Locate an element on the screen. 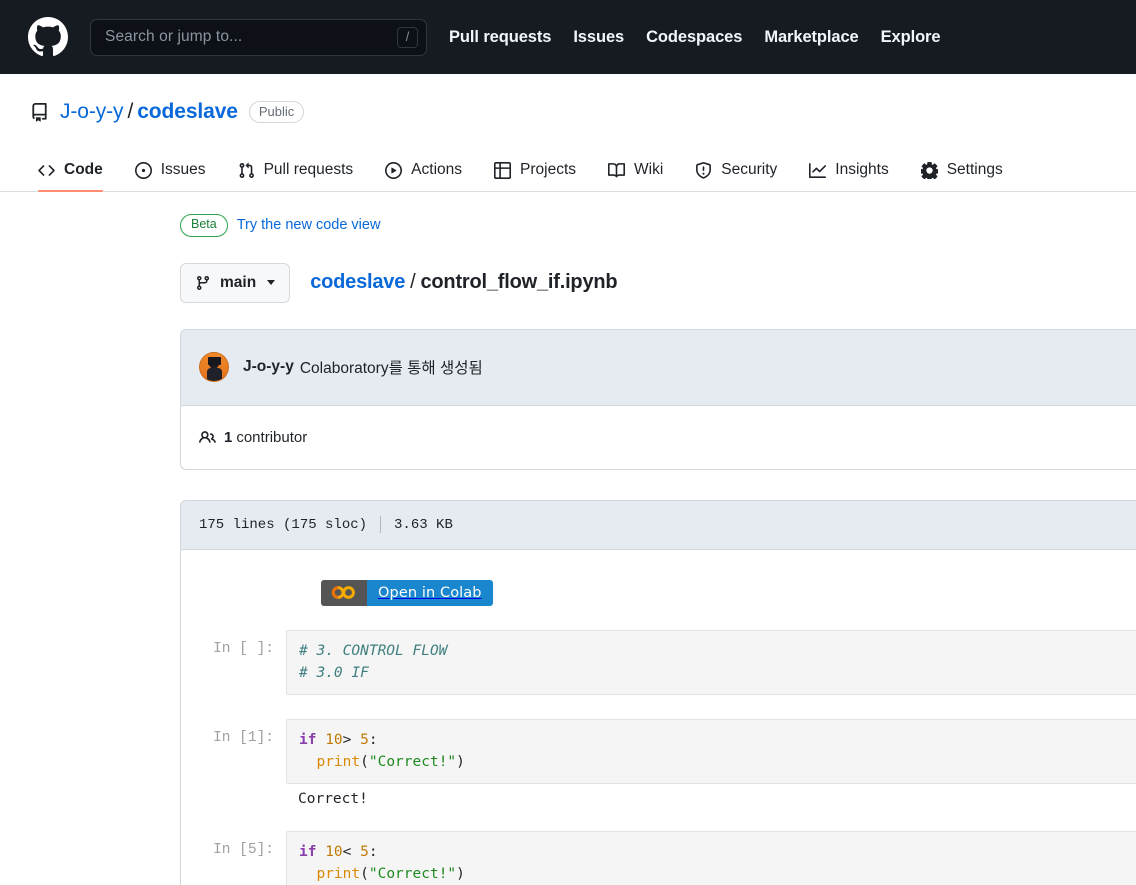 The height and width of the screenshot is (885, 1136). notebook-cell: In [5]: if 10< 5: print("Correct!") is located at coordinates (658, 857).